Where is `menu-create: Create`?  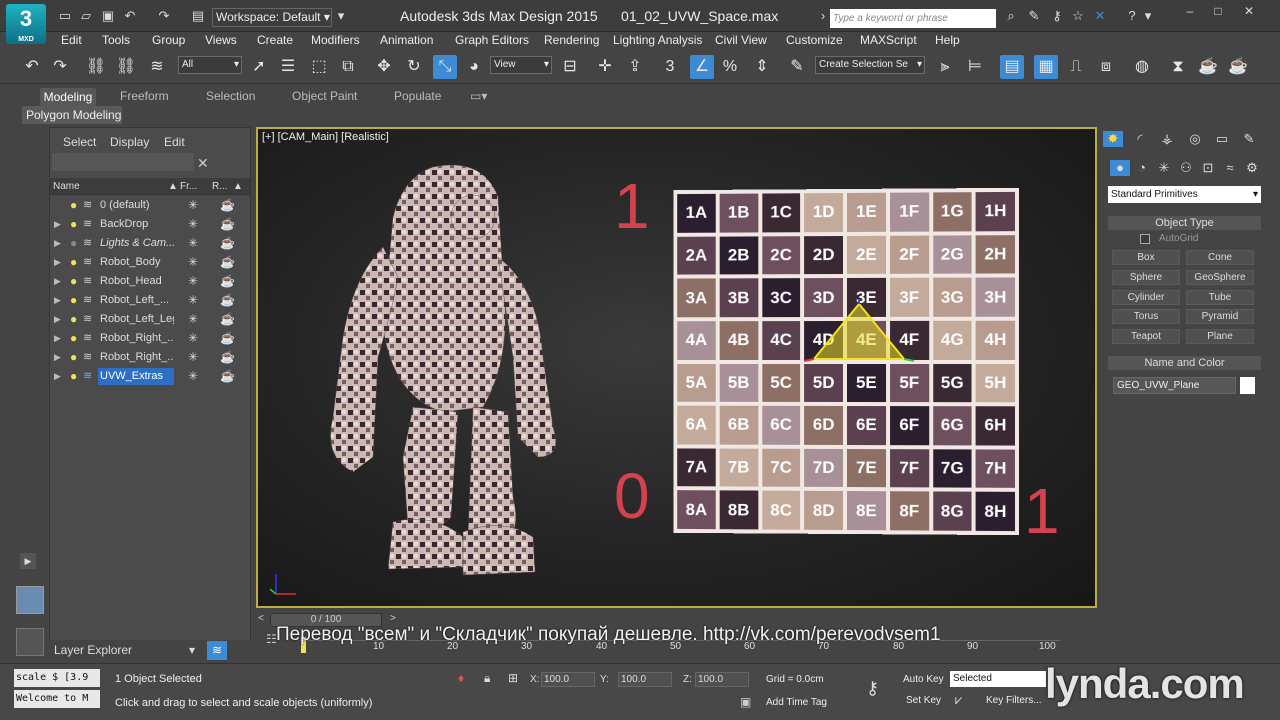
menu-create: Create is located at coordinates (275, 40).